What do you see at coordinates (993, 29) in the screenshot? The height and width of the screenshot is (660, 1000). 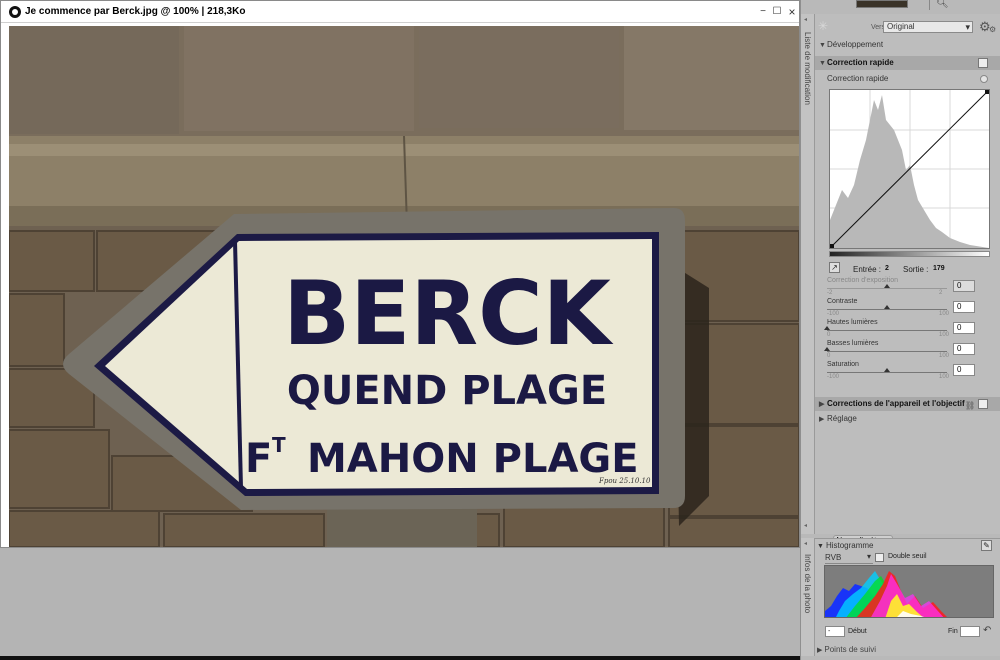 I see `gear-small-icon: ⚙` at bounding box center [993, 29].